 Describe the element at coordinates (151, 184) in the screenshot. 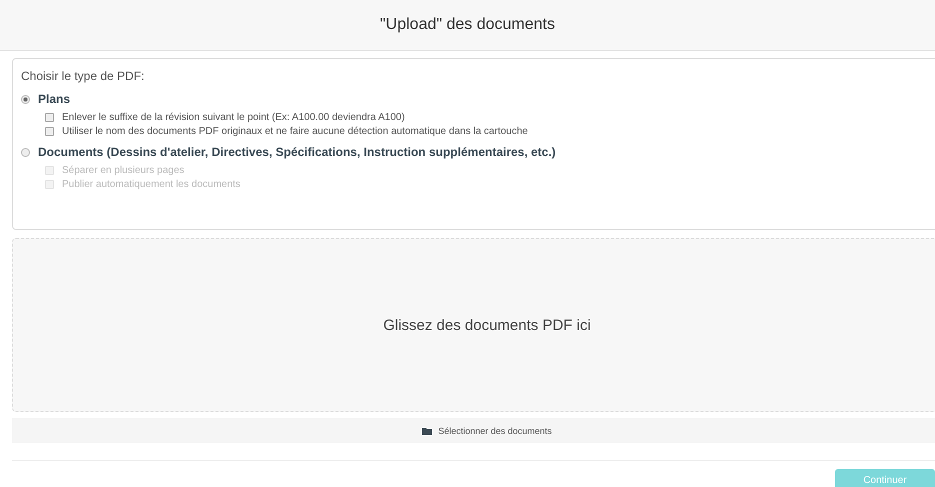

I see `checkbox-label: Publier automatiquement les documents` at that location.